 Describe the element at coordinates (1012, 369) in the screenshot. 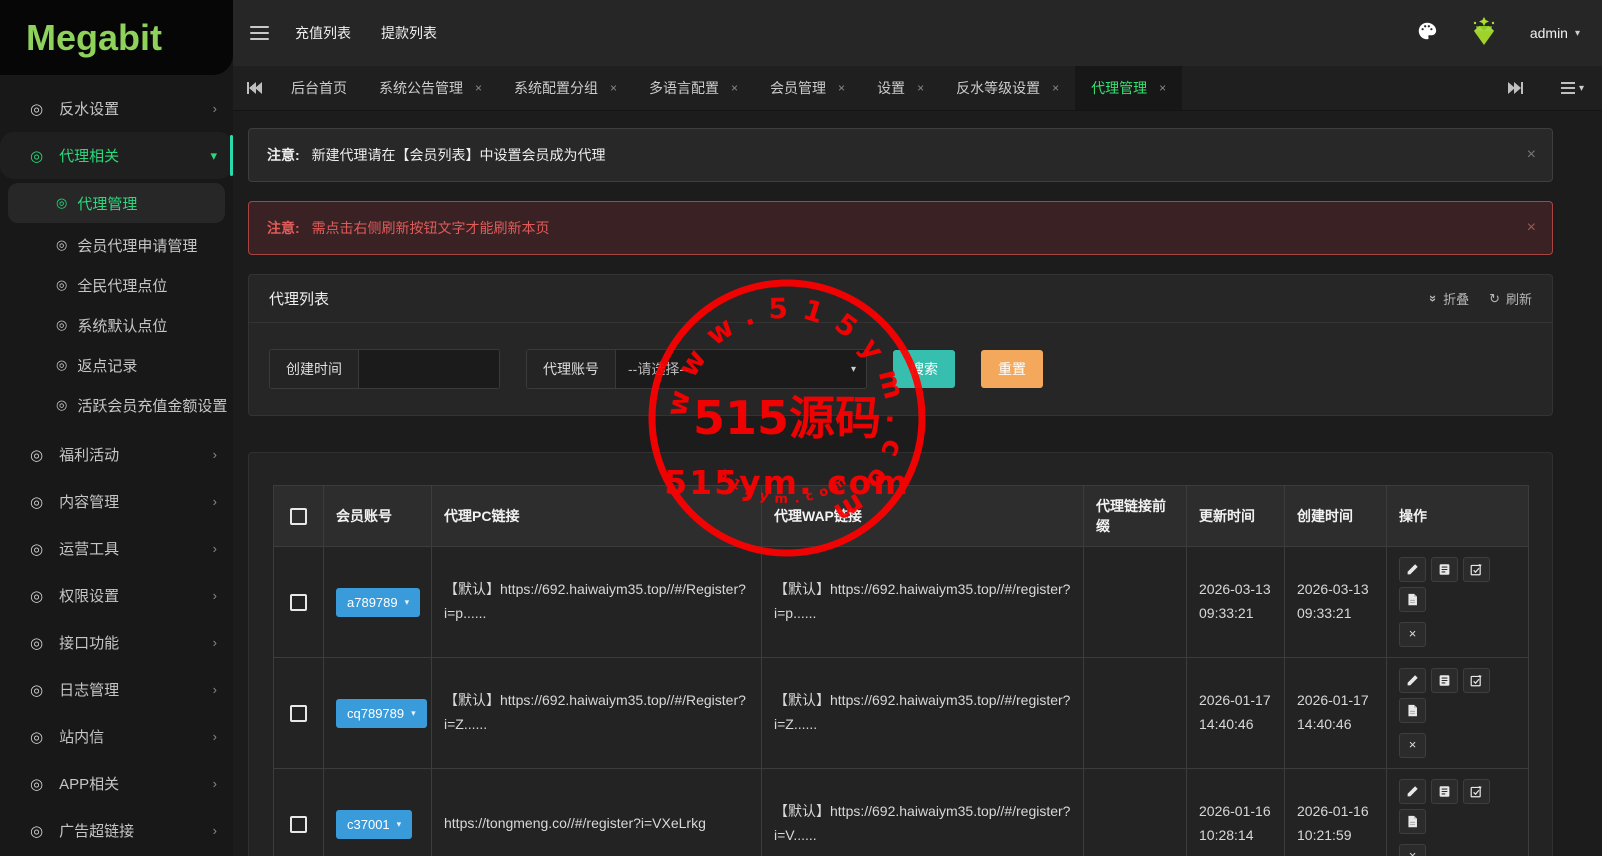

I see `reset-button: 重置` at that location.